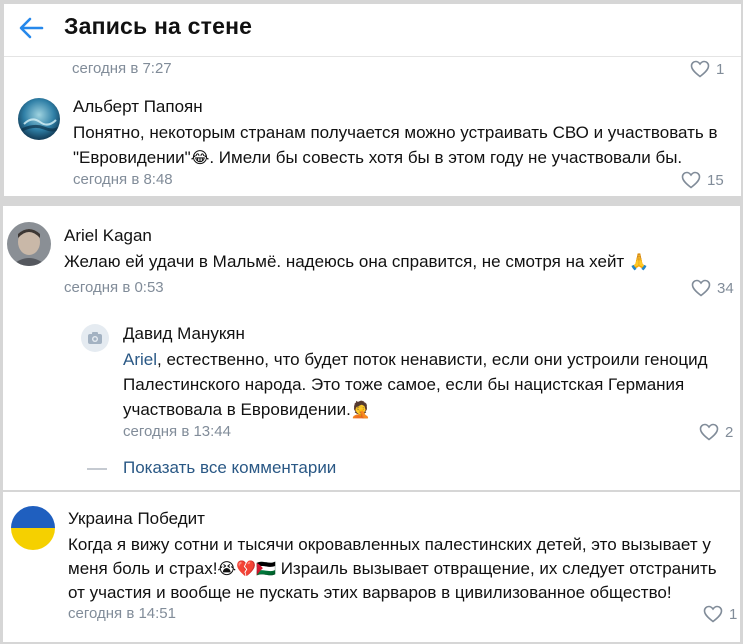 The height and width of the screenshot is (644, 743). What do you see at coordinates (729, 432) in the screenshot?
I see `like-count: 2` at bounding box center [729, 432].